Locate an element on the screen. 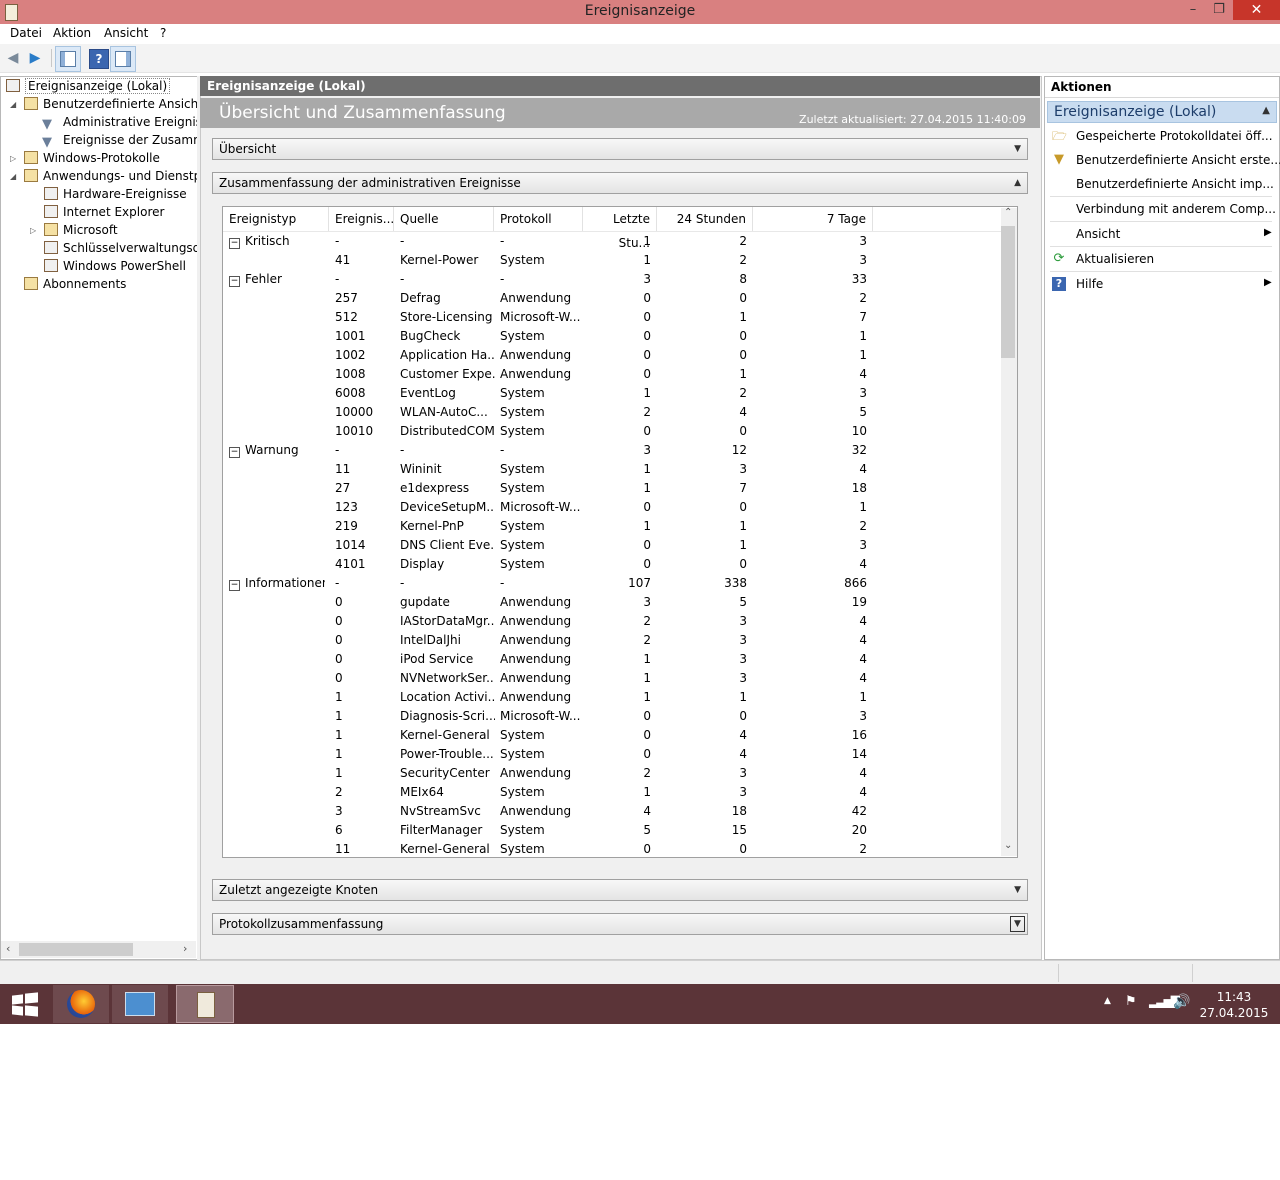  tree-item-powershell: Windows PowerShell is located at coordinates (115, 266).